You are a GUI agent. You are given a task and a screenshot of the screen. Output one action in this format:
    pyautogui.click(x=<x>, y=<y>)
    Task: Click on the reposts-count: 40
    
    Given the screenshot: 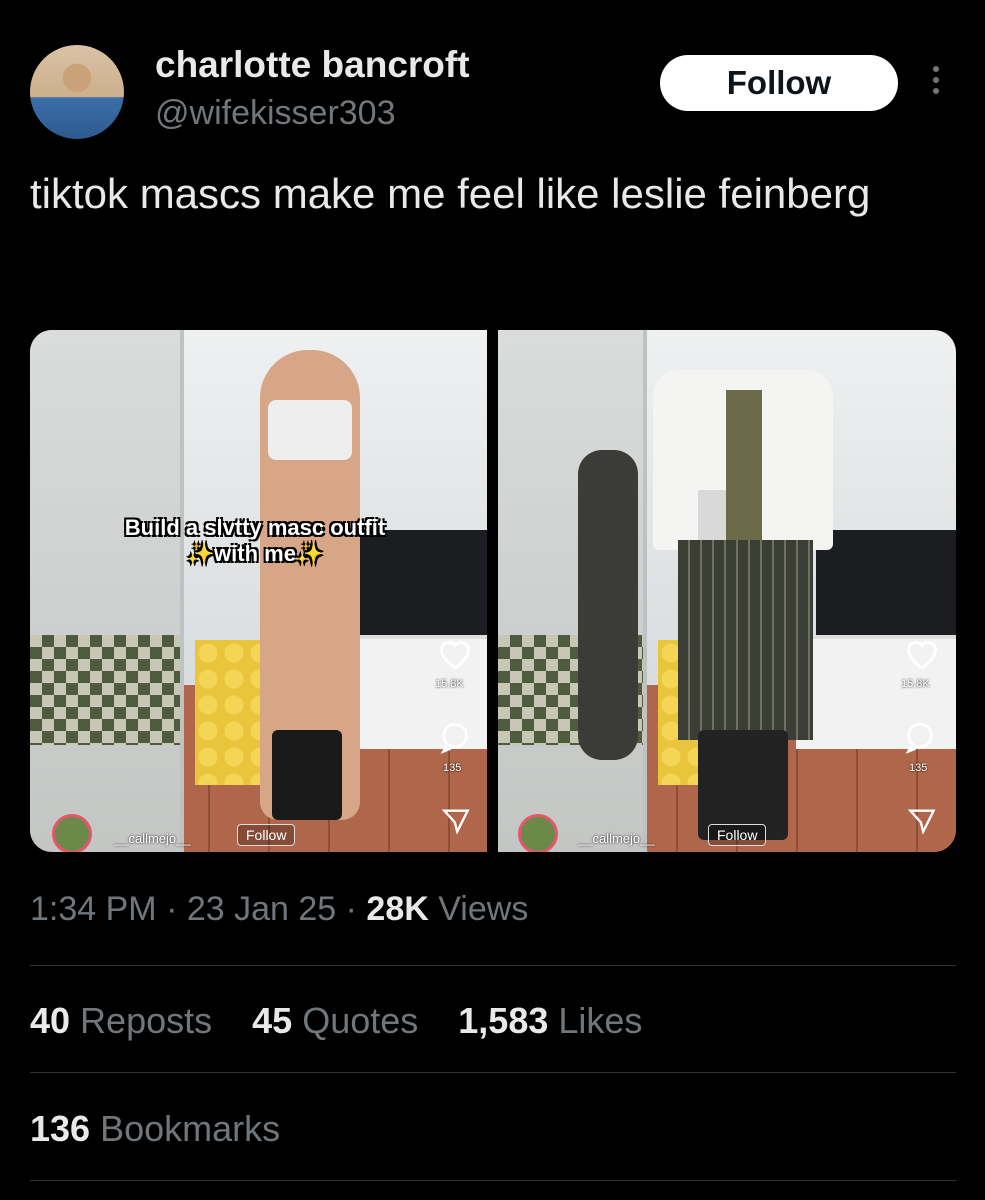 What is the action you would take?
    pyautogui.click(x=50, y=1020)
    